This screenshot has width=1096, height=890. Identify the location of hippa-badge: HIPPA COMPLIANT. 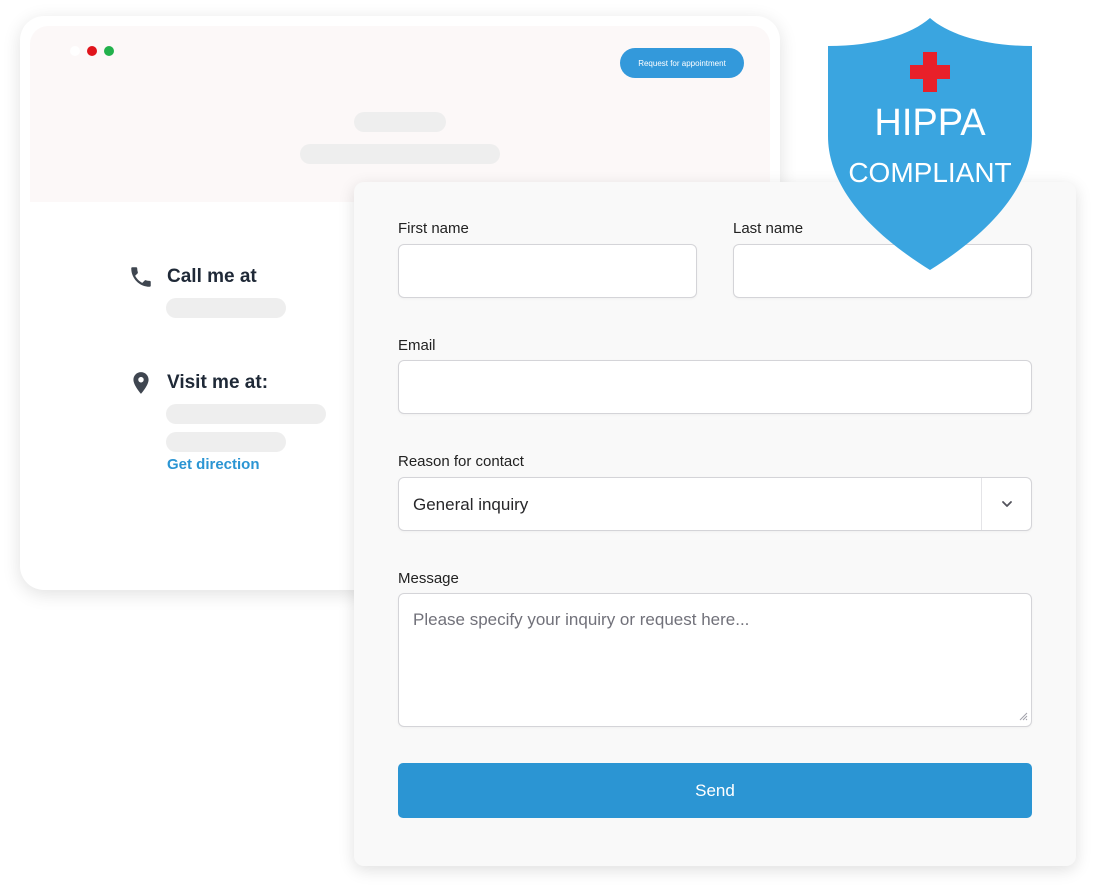
(930, 144).